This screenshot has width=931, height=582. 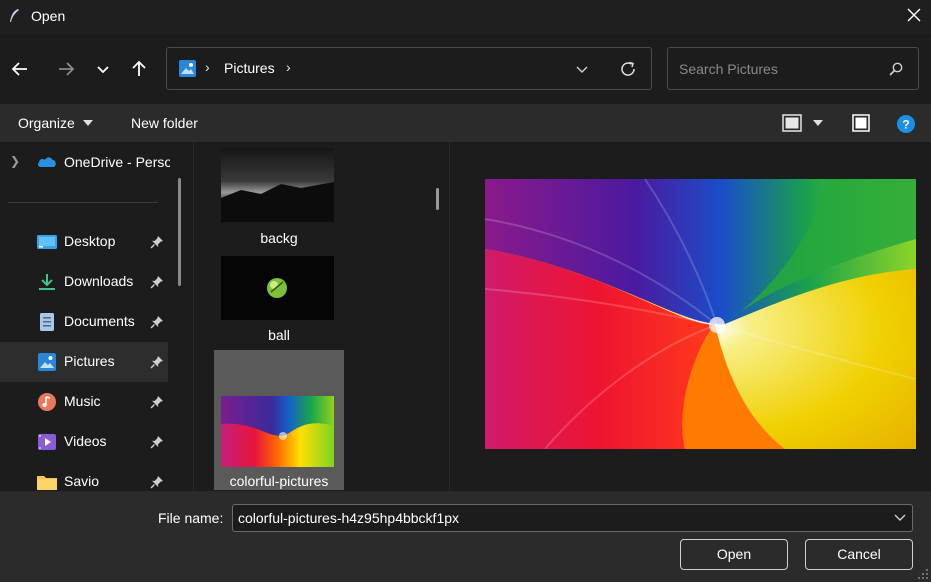 What do you see at coordinates (859, 554) in the screenshot?
I see `cancel-button: Cancel` at bounding box center [859, 554].